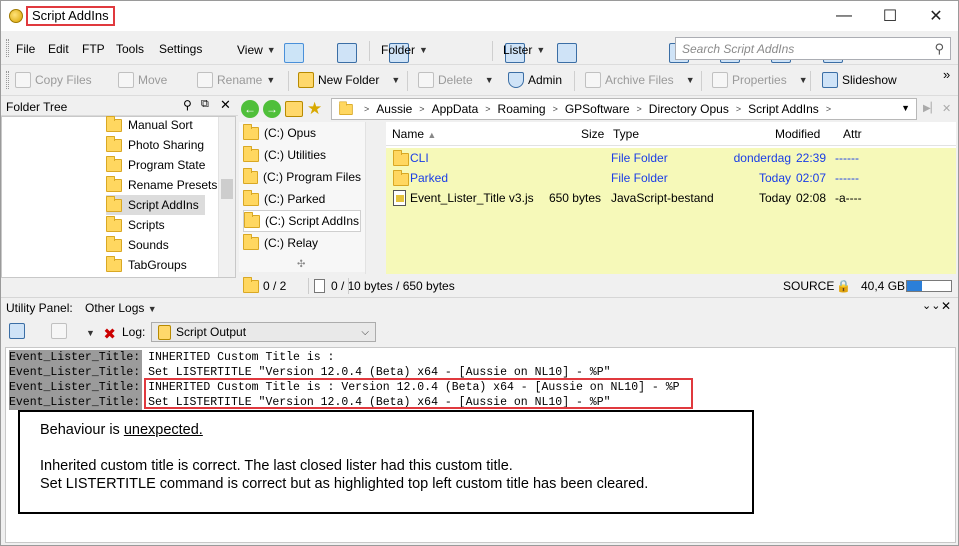 The width and height of the screenshot is (959, 546). What do you see at coordinates (930, 108) in the screenshot?
I see `split-toggle-icon: ▶▏` at bounding box center [930, 108].